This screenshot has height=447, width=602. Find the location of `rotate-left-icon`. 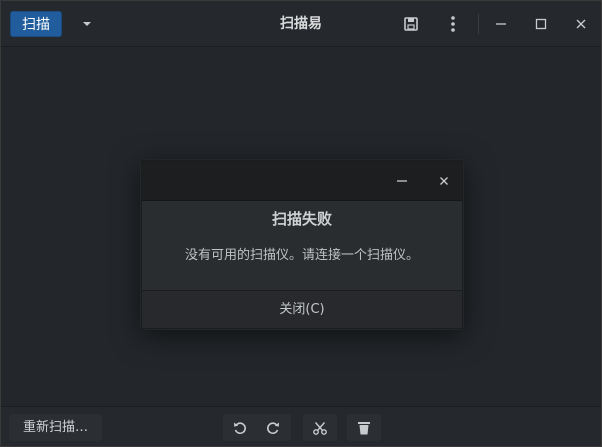

rotate-left-icon is located at coordinates (239, 427).